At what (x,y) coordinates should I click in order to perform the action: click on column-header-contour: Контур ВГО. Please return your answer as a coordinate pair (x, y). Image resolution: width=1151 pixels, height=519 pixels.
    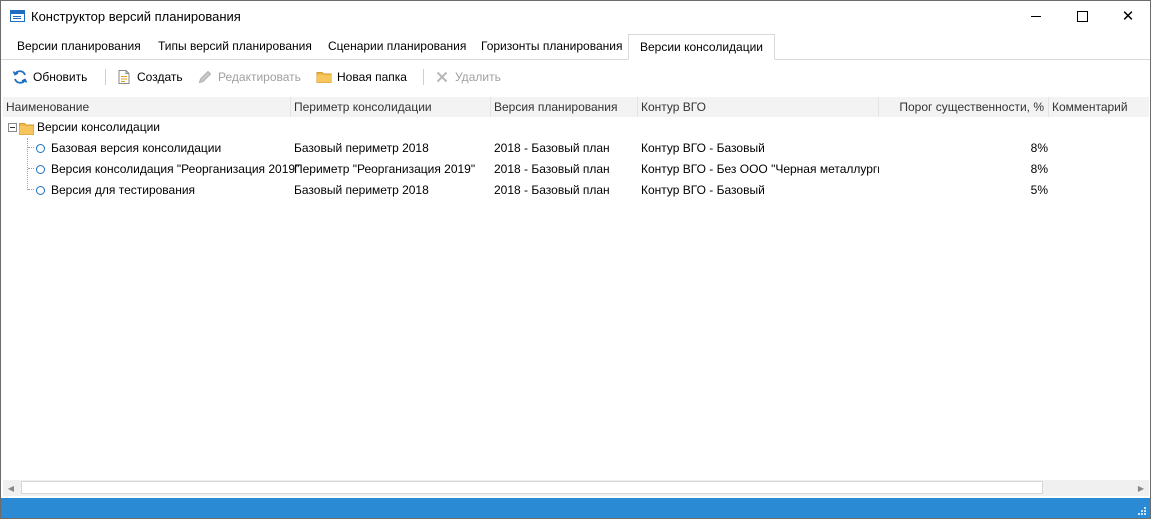
    Looking at the image, I should click on (758, 107).